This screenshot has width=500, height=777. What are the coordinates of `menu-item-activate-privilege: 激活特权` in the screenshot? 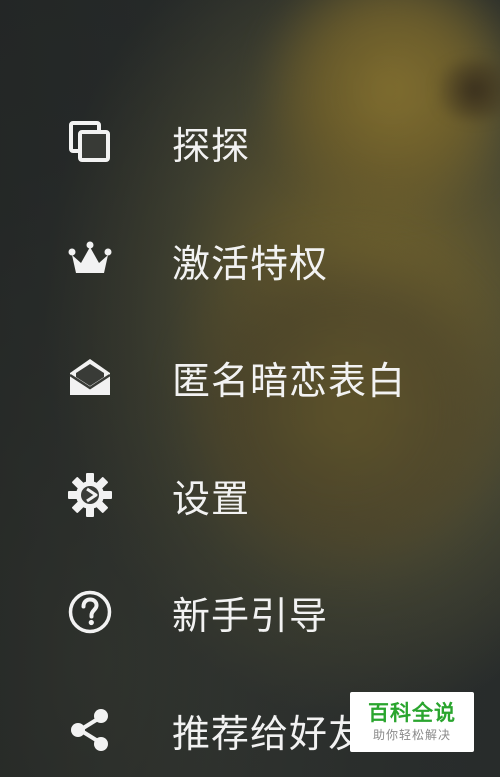 It's located at (250, 260).